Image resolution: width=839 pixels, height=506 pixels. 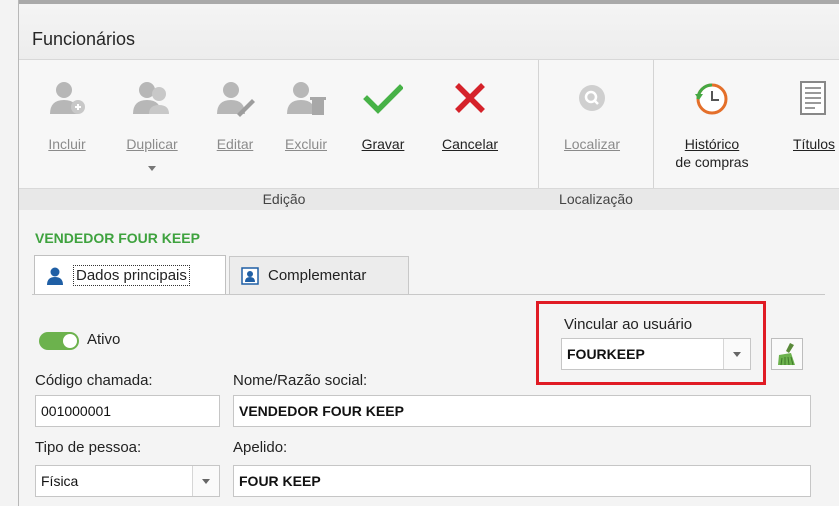 What do you see at coordinates (127, 481) in the screenshot?
I see `tipo-pessoa-select: Física` at bounding box center [127, 481].